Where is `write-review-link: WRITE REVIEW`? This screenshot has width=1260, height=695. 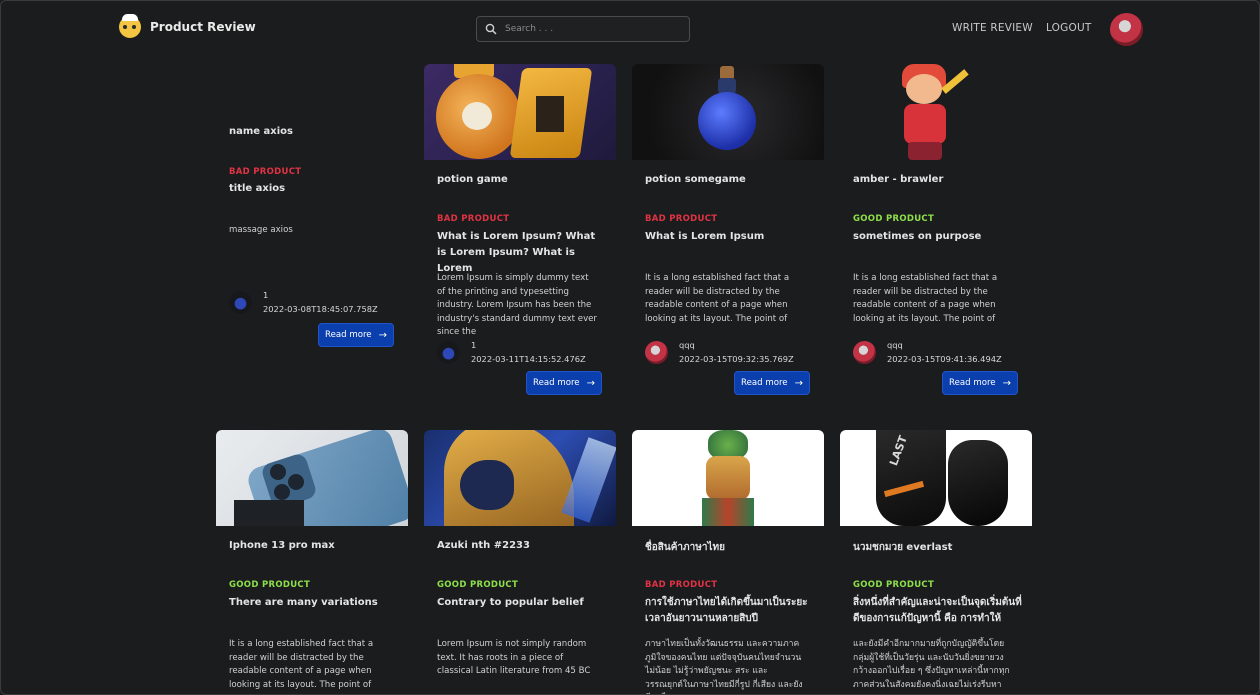
write-review-link: WRITE REVIEW is located at coordinates (992, 28).